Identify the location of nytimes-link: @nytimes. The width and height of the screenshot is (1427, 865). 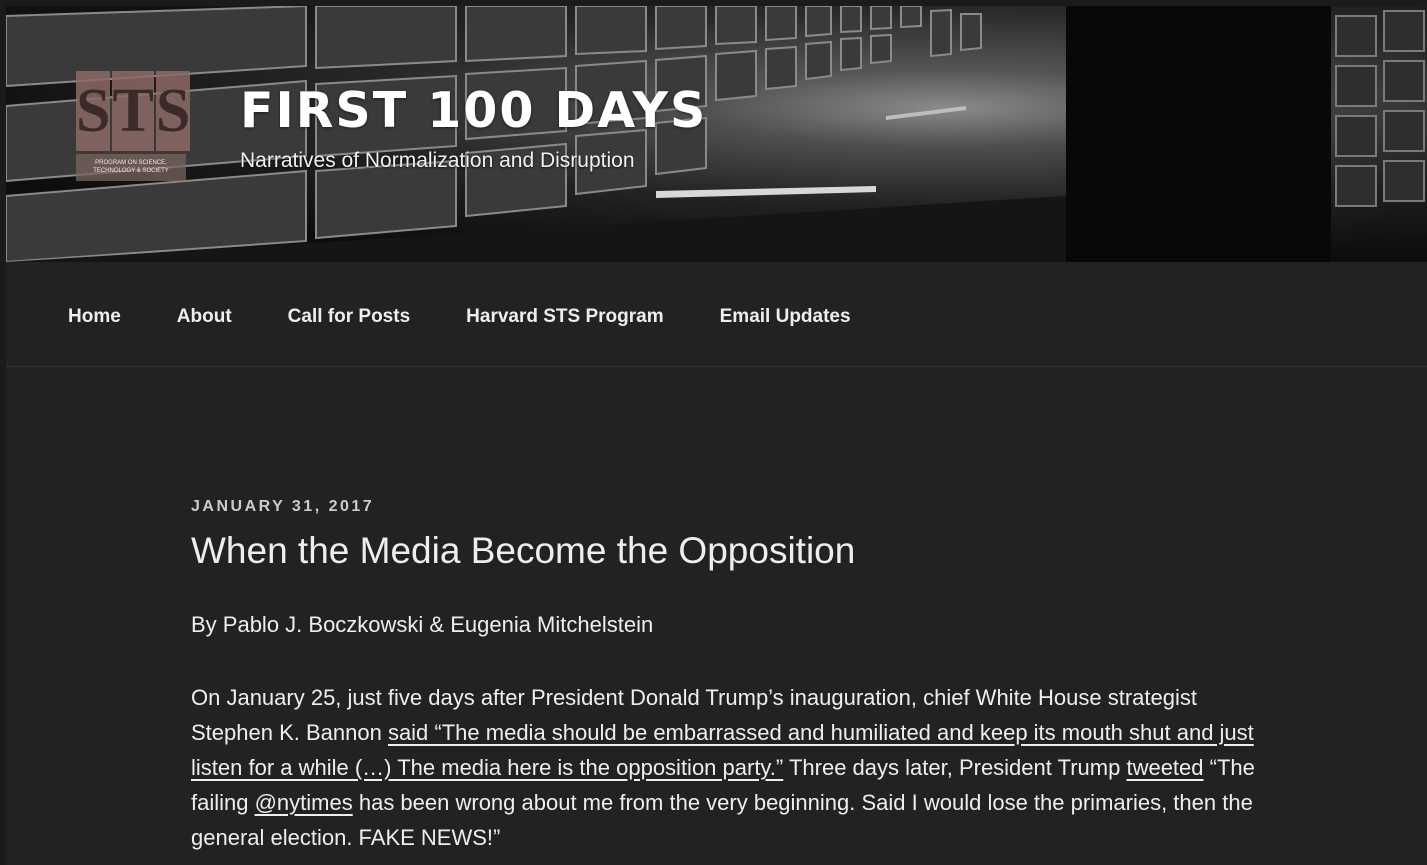
(304, 802).